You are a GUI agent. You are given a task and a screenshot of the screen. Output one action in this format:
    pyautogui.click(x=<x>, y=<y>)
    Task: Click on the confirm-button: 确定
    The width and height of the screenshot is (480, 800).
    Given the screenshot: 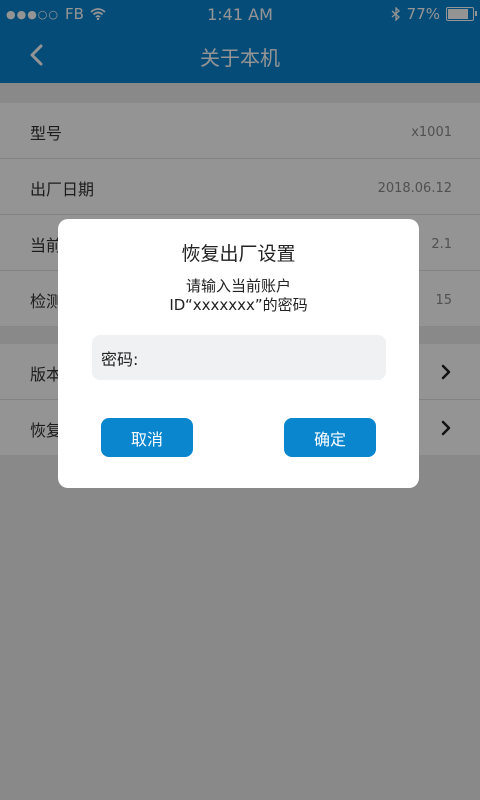 What is the action you would take?
    pyautogui.click(x=330, y=437)
    